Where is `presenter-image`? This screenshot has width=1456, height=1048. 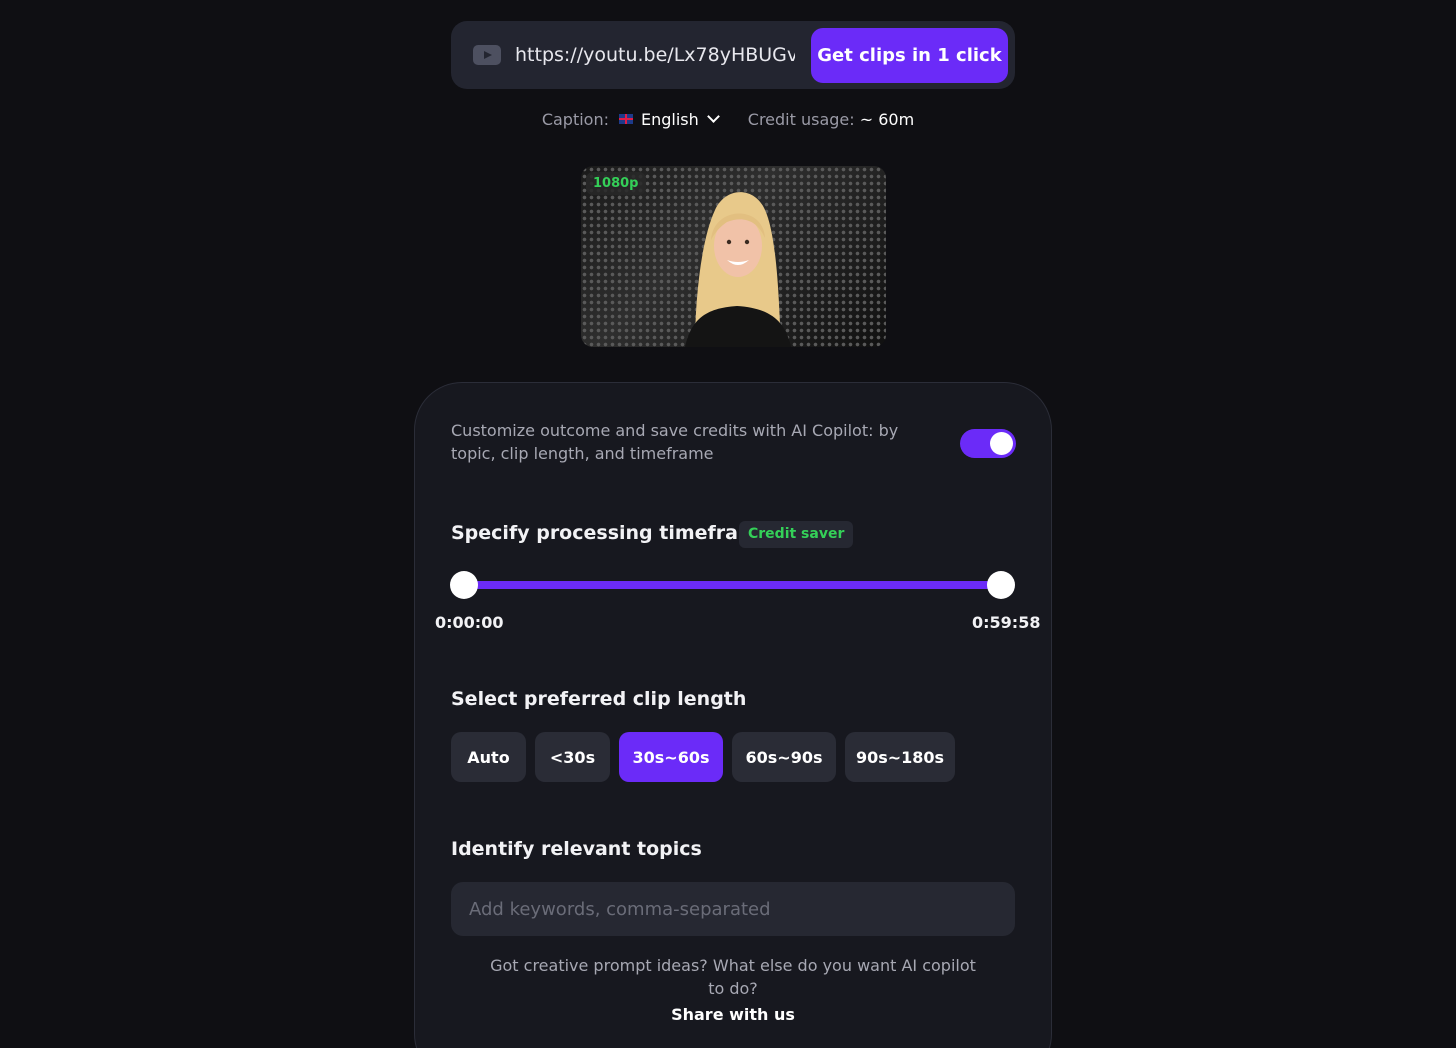
presenter-image is located at coordinates (738, 269).